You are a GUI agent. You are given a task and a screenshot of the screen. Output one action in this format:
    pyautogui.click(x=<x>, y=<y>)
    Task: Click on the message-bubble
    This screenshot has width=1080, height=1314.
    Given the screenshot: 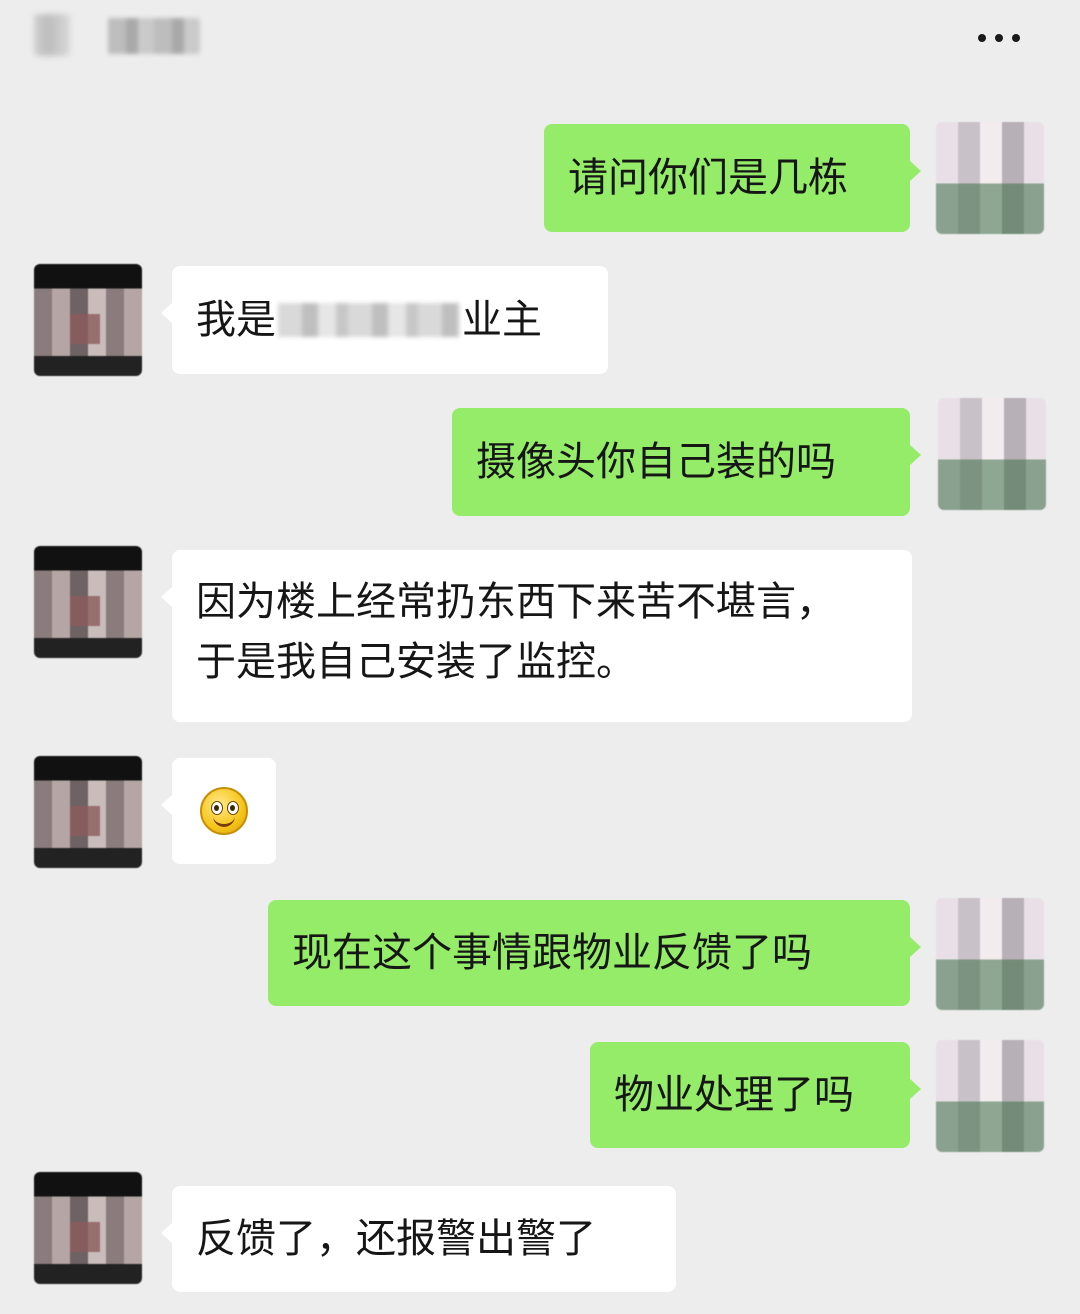 What is the action you would take?
    pyautogui.click(x=218, y=811)
    